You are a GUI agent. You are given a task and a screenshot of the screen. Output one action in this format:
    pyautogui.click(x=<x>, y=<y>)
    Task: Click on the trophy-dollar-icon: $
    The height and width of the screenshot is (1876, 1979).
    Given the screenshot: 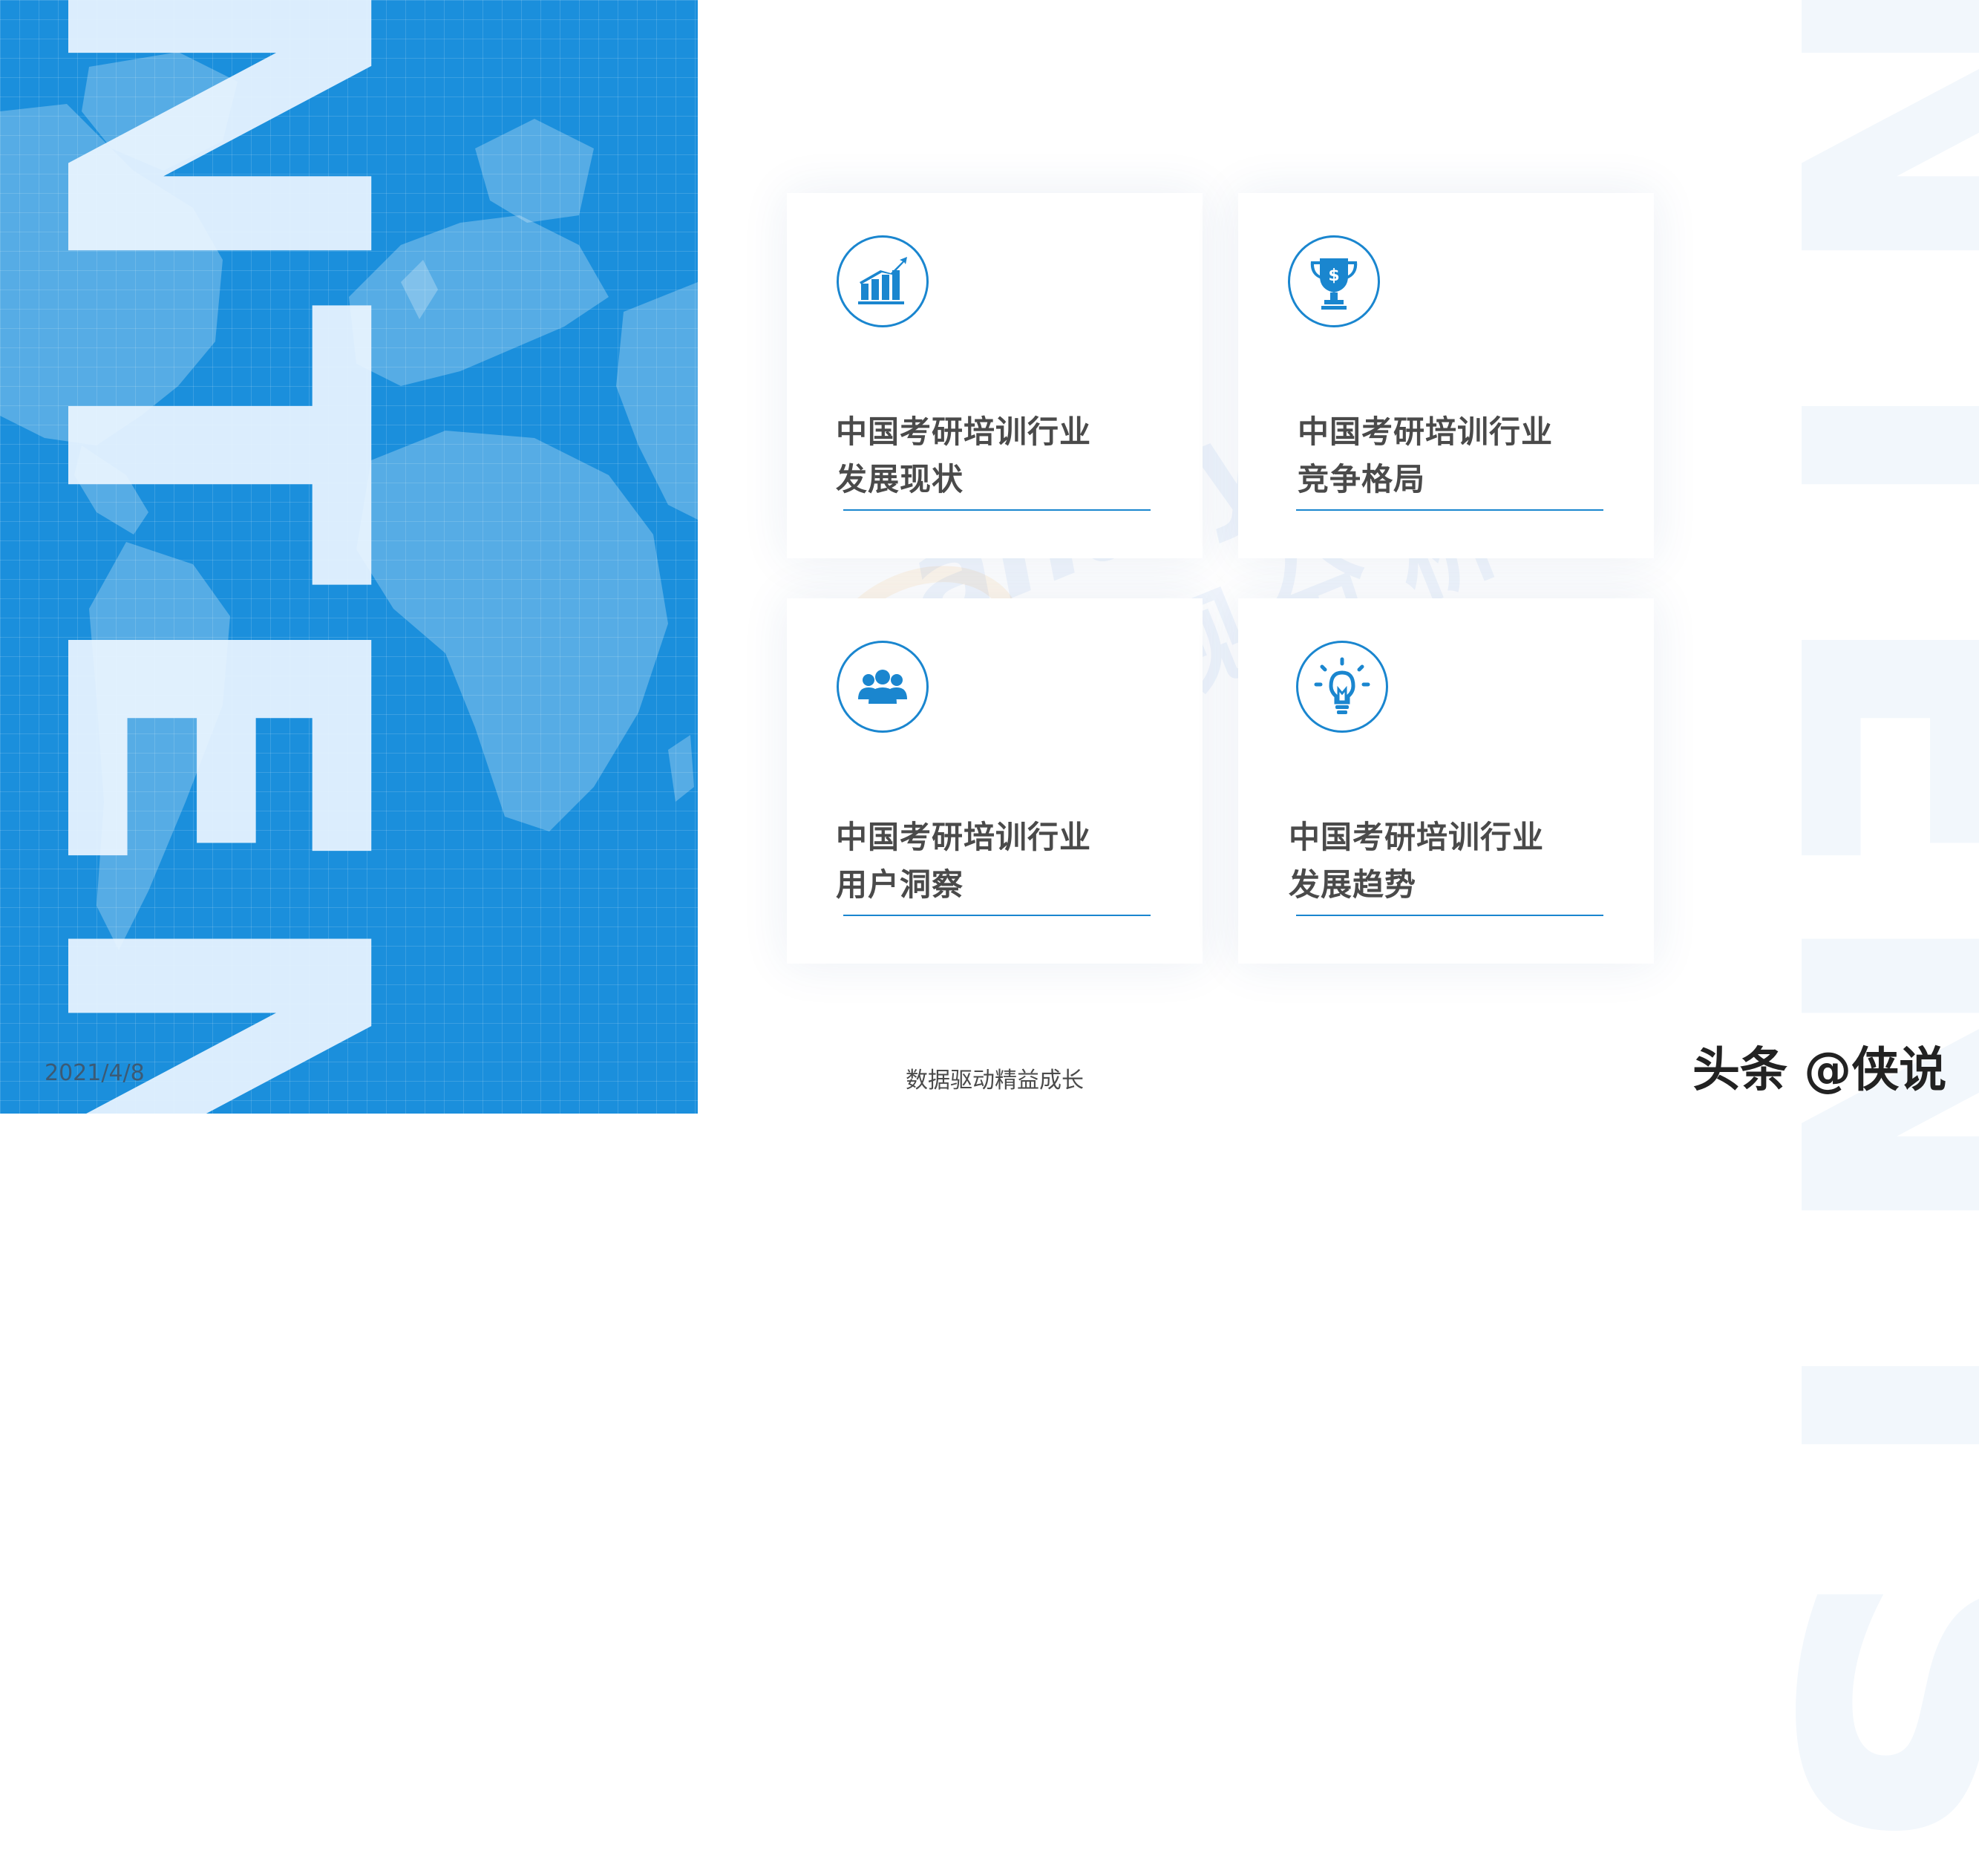 What is the action you would take?
    pyautogui.click(x=1334, y=281)
    